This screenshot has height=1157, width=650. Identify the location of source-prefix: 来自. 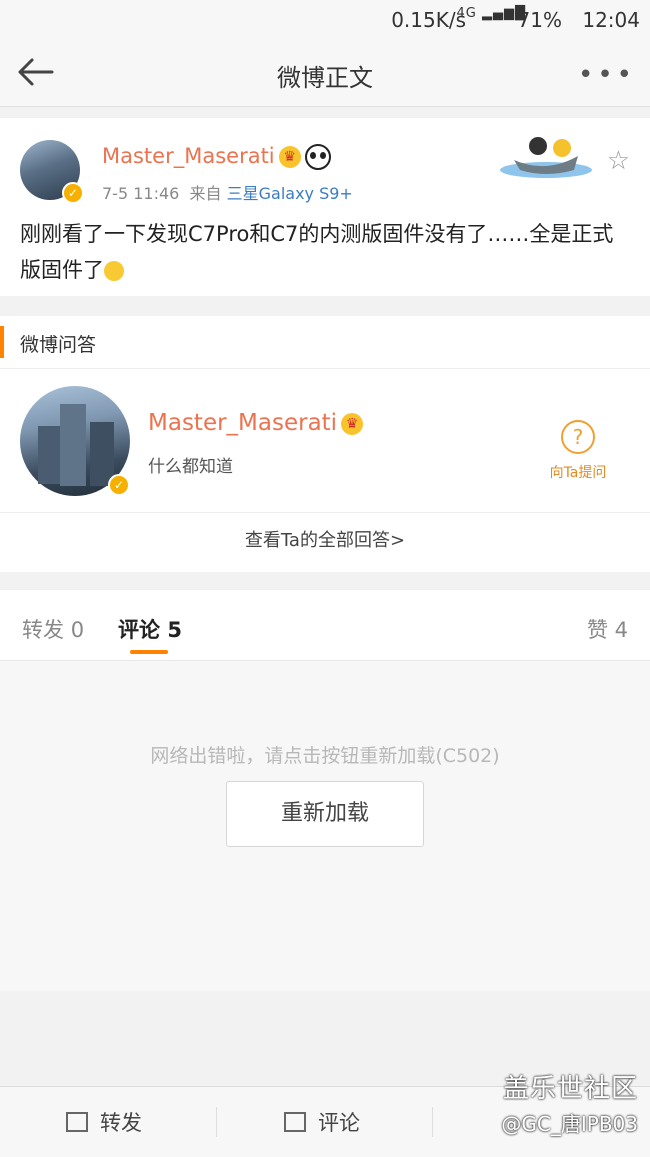
(205, 193).